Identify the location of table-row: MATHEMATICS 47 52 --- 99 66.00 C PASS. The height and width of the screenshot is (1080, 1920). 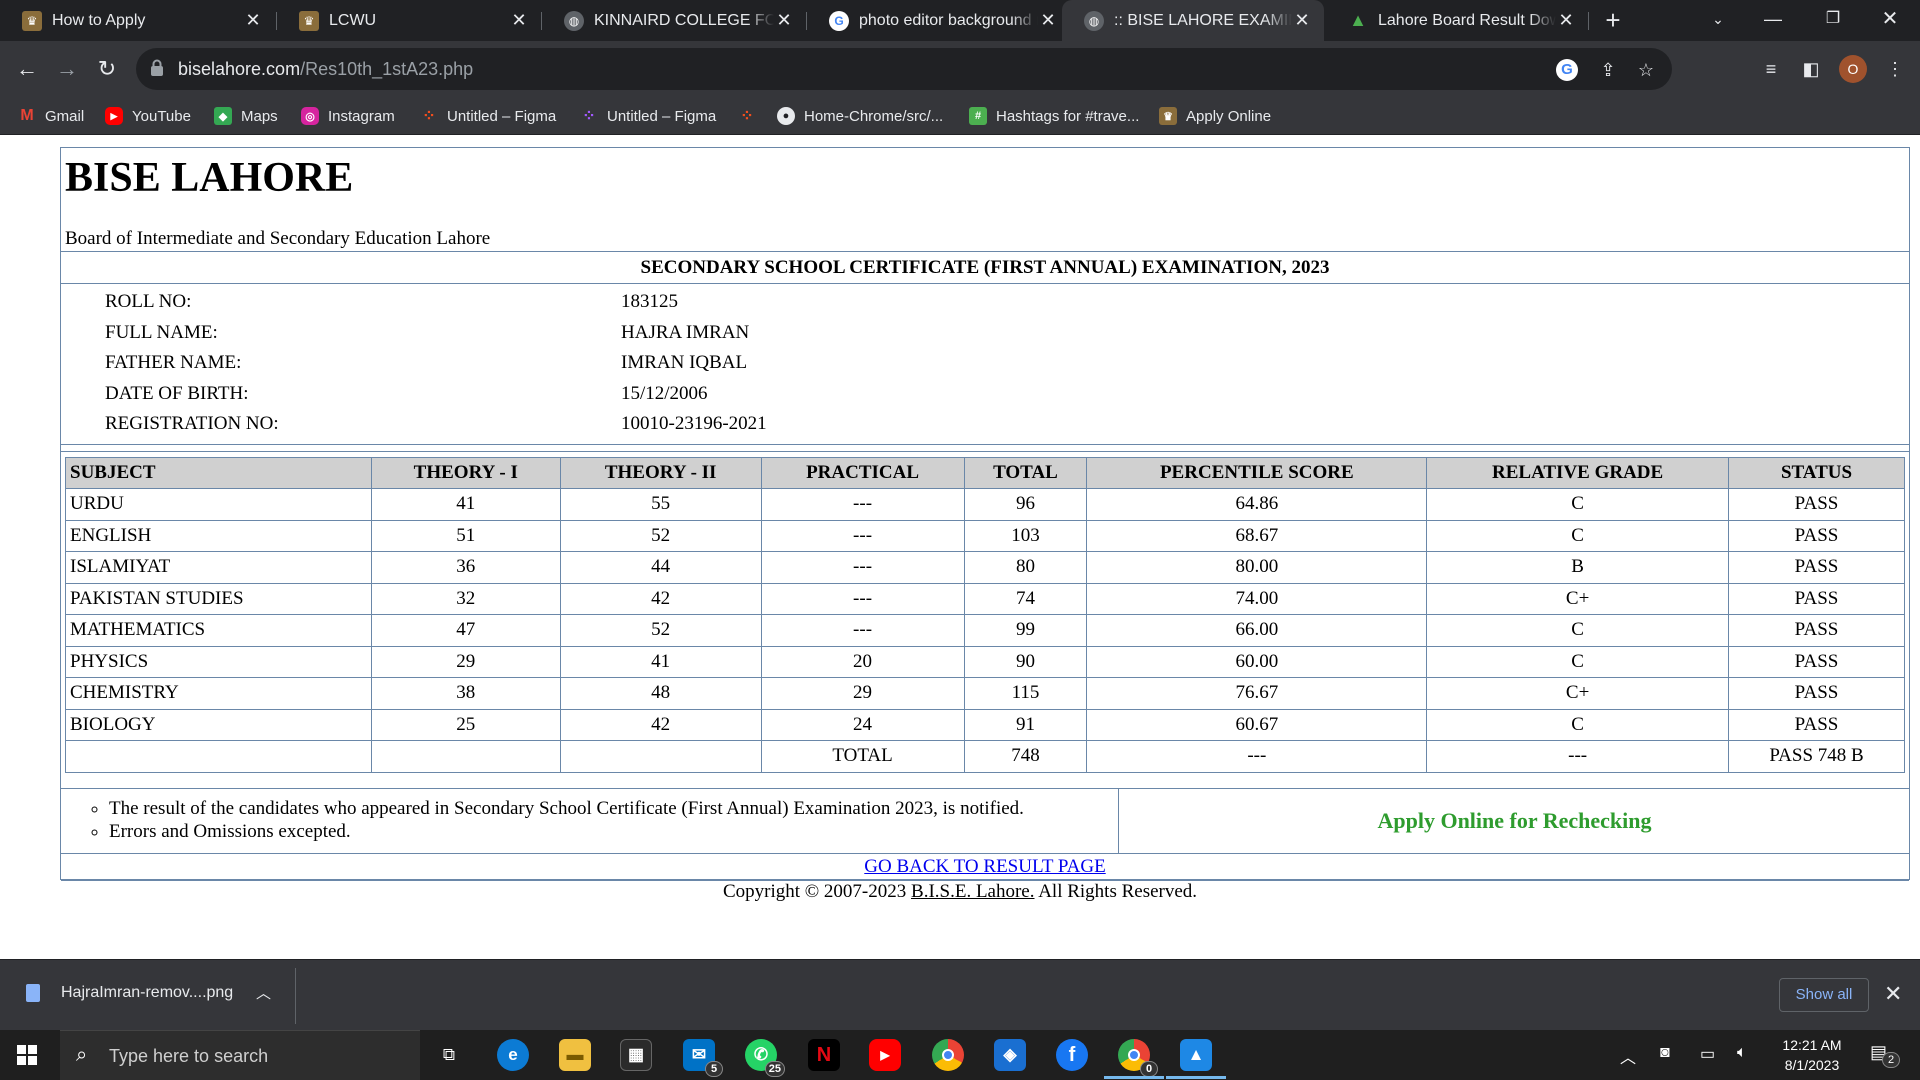
(985, 630).